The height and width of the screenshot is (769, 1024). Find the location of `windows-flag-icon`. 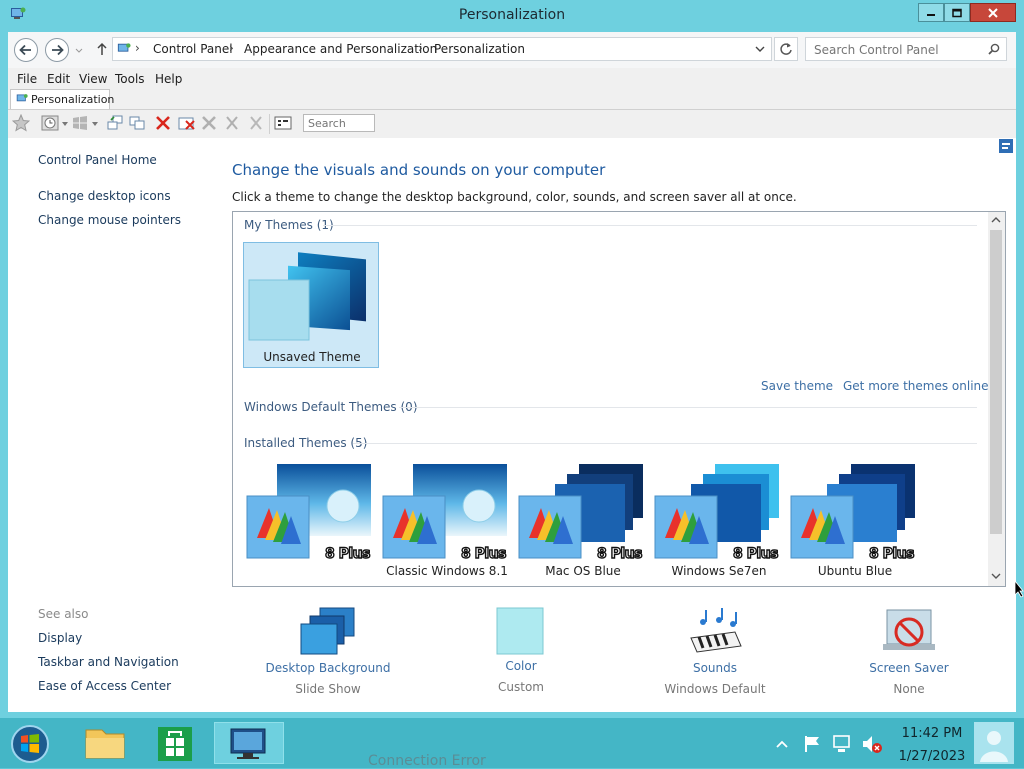

windows-flag-icon is located at coordinates (80, 123).